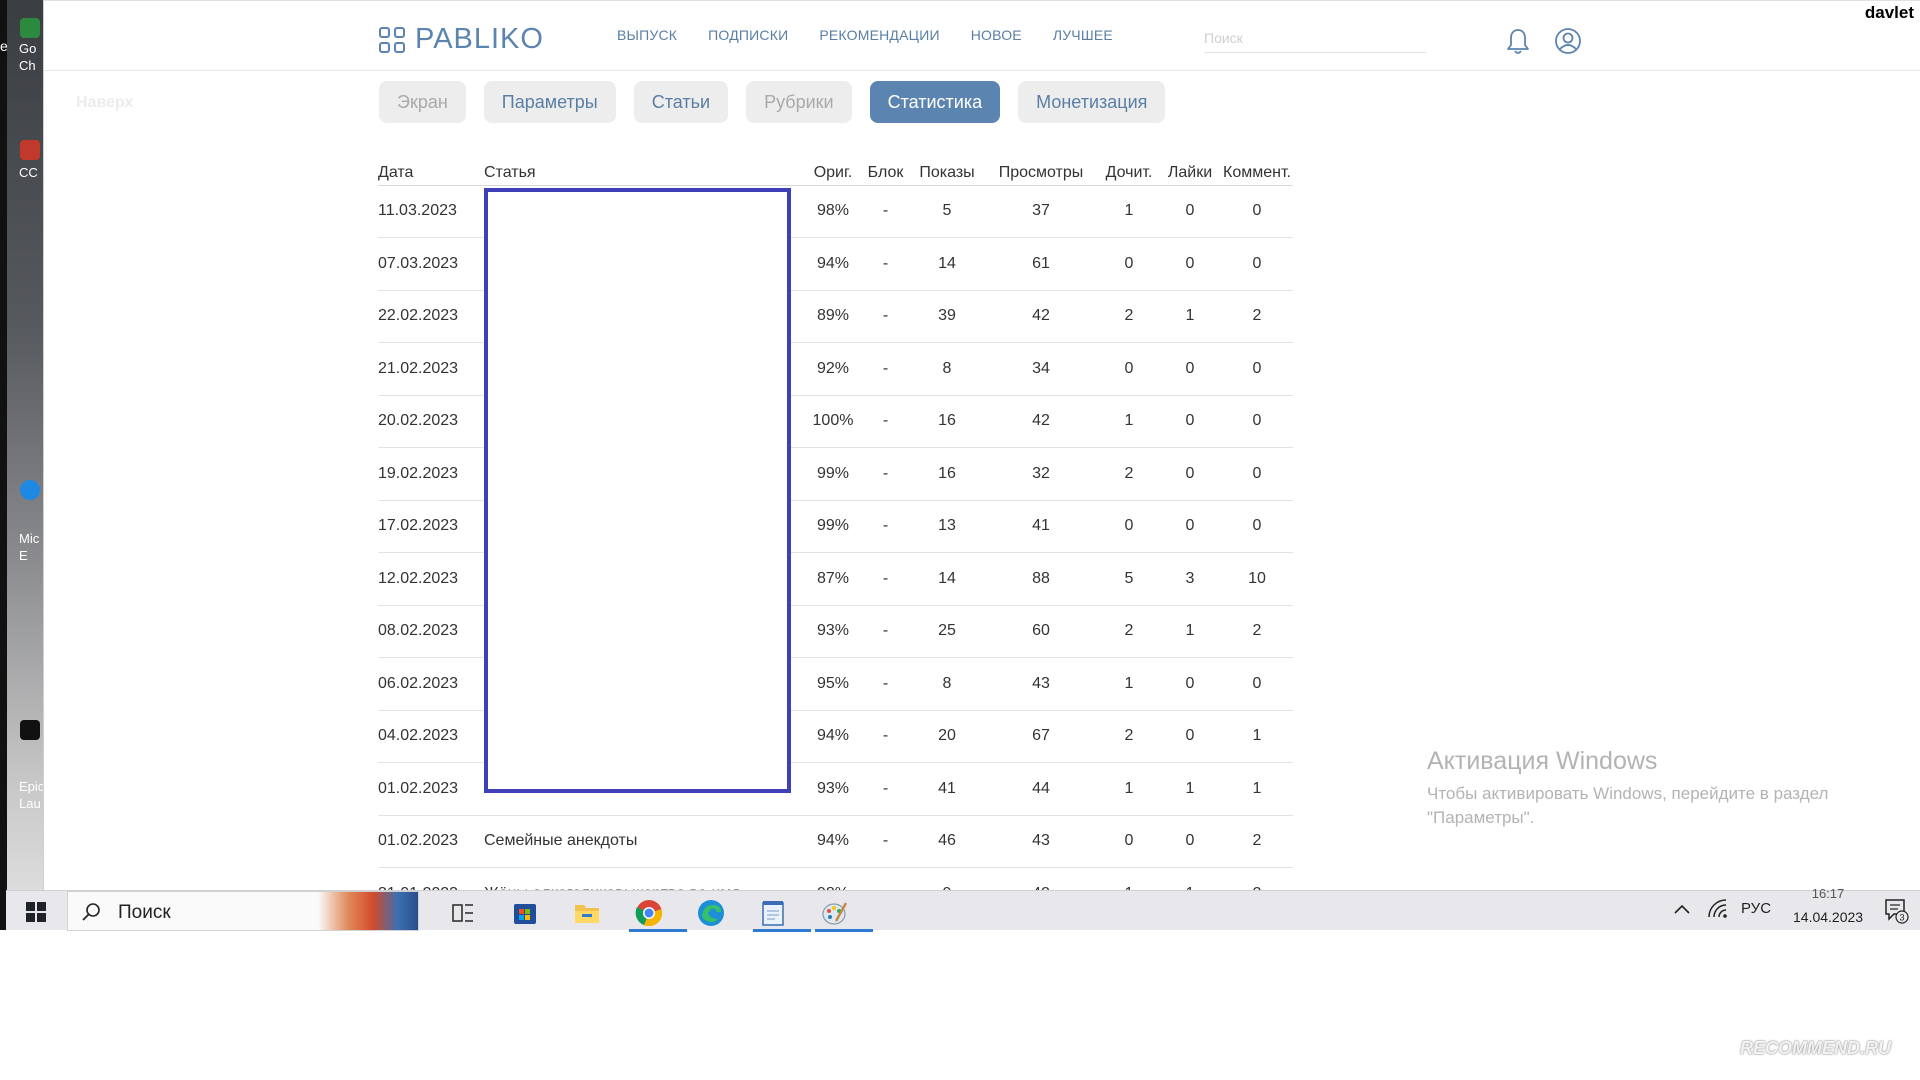 The height and width of the screenshot is (1080, 1920). Describe the element at coordinates (1129, 173) in the screenshot. I see `column-header-read-through: Дочит.` at that location.